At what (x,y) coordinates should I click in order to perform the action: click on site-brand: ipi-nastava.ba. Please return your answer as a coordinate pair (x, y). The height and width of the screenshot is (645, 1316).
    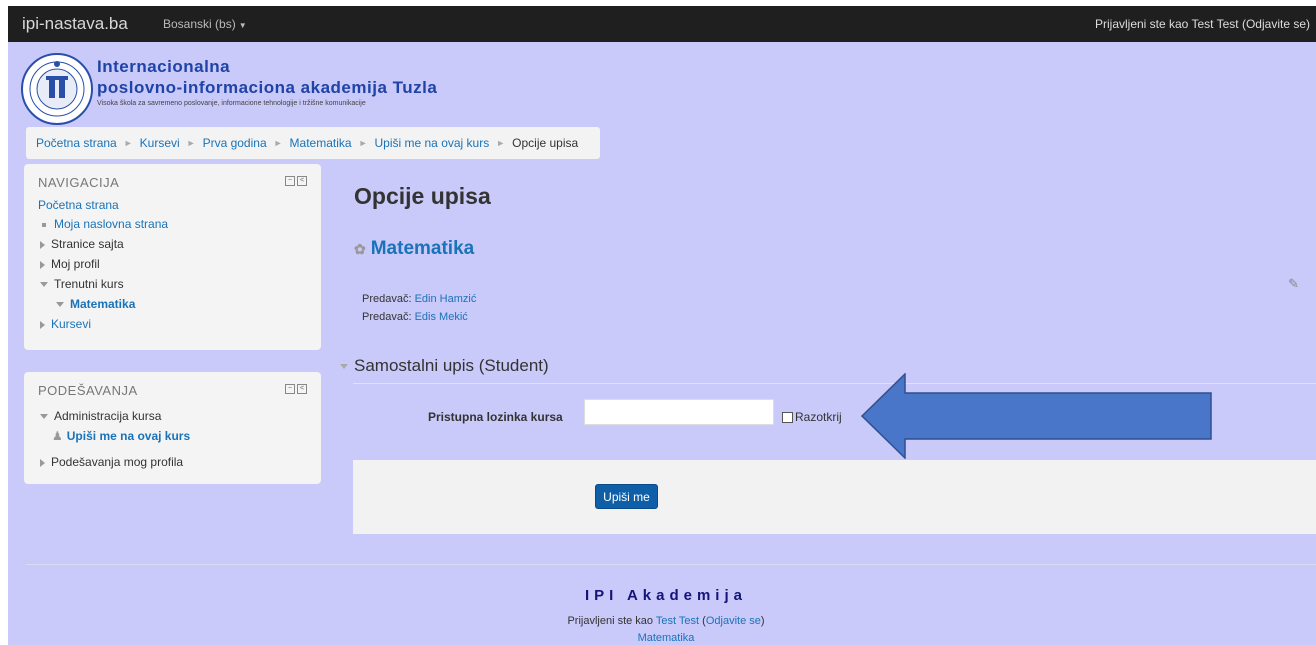
    Looking at the image, I should click on (75, 24).